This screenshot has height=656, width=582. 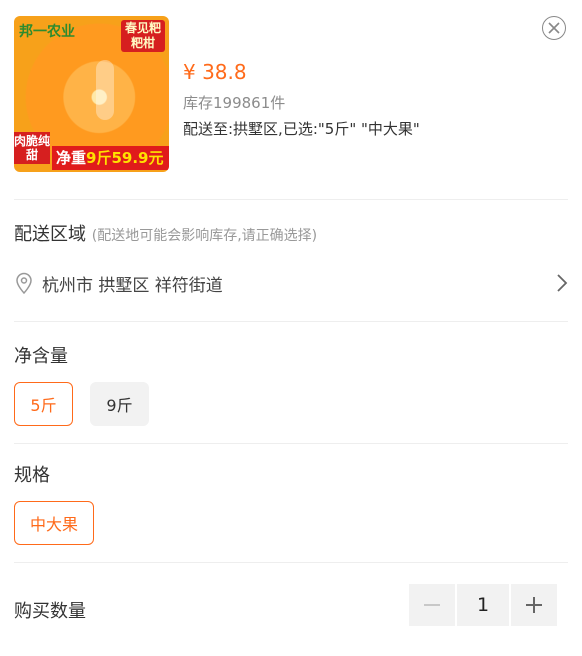 What do you see at coordinates (50, 611) in the screenshot?
I see `quantity-label: 购买数量` at bounding box center [50, 611].